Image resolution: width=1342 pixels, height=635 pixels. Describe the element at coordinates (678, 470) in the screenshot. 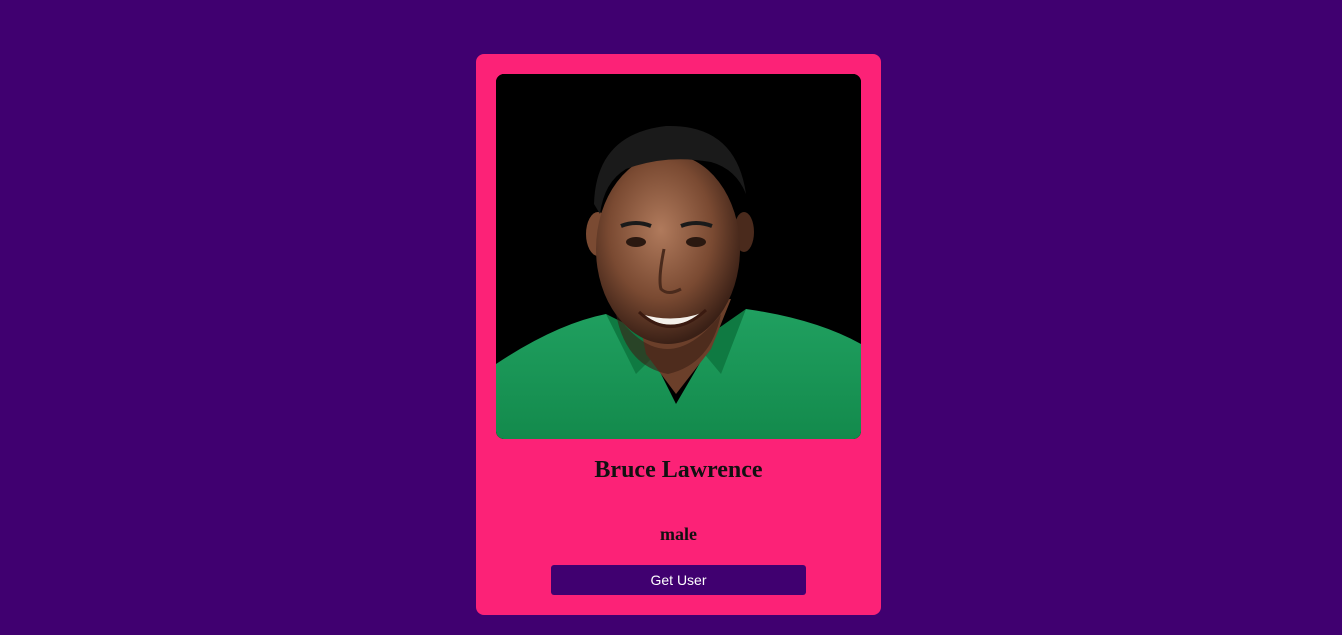

I see `user-name: Bruce Lawrence` at that location.